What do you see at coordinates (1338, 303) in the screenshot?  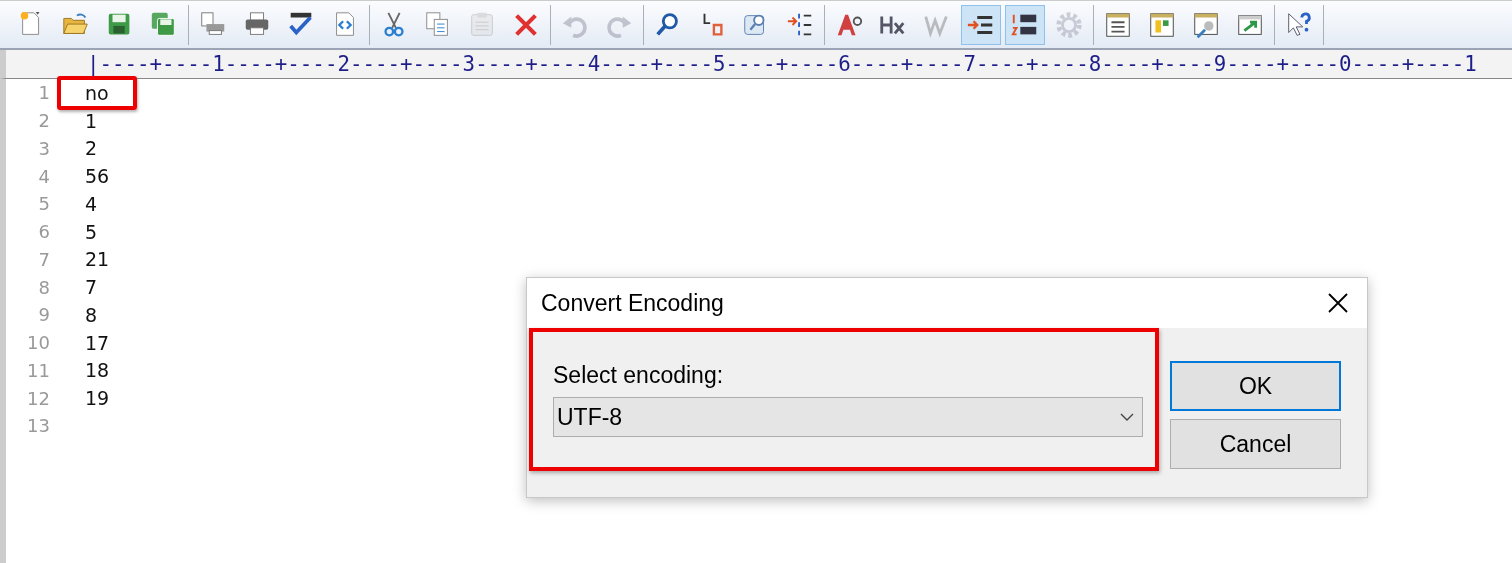 I see `close-icon` at bounding box center [1338, 303].